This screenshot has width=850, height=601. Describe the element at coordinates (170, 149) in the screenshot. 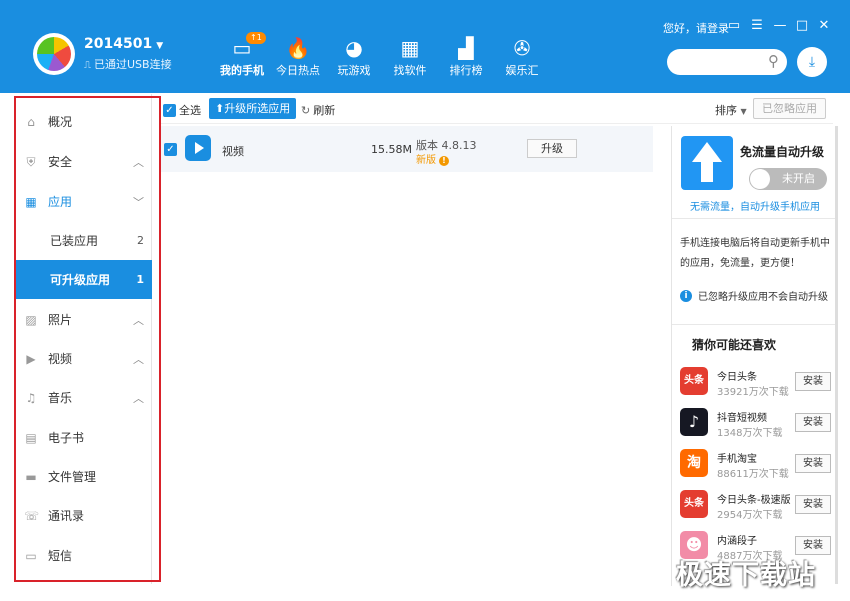

I see `row-checkbox: ✓` at that location.